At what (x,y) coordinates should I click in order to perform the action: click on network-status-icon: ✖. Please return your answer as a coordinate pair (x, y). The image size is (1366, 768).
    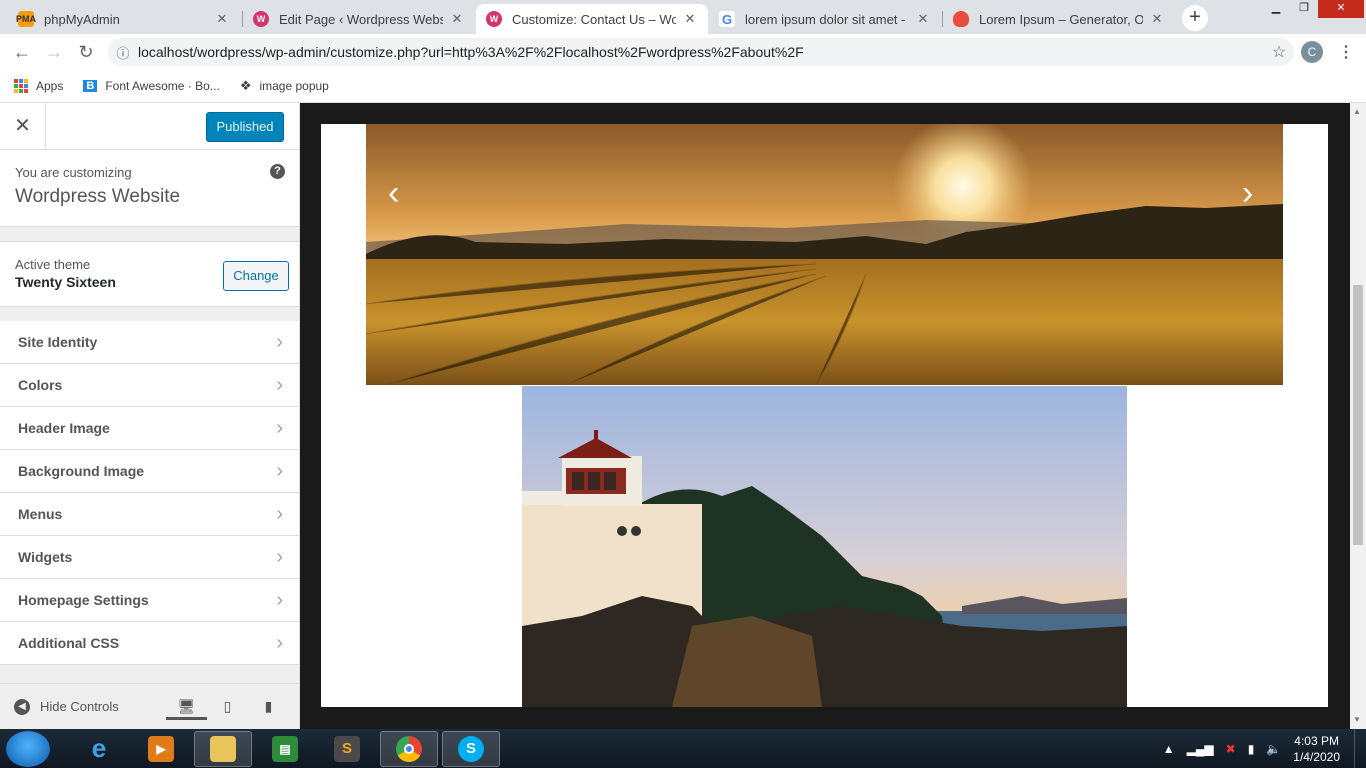
    Looking at the image, I should click on (1231, 749).